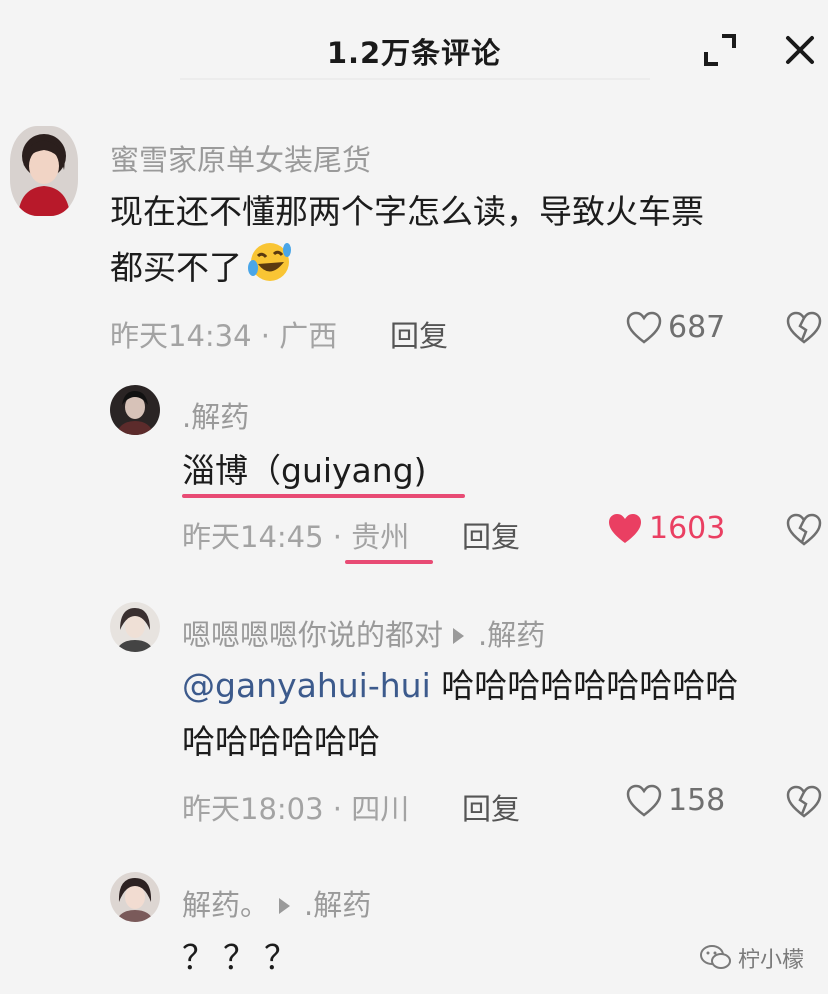  Describe the element at coordinates (687, 528) in the screenshot. I see `like-count: 1603` at that location.